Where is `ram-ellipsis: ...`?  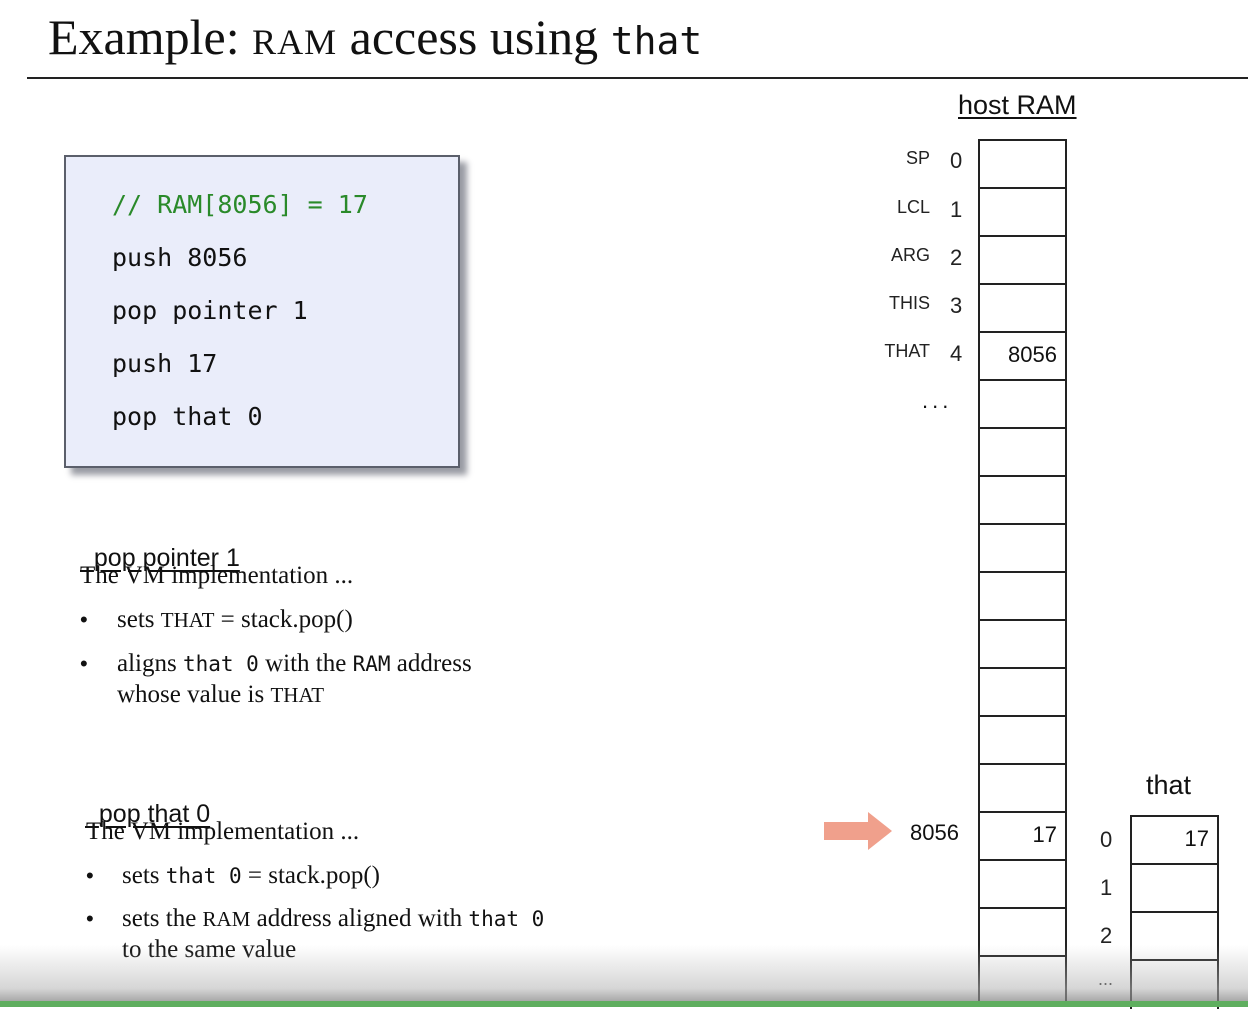 ram-ellipsis: ... is located at coordinates (937, 400).